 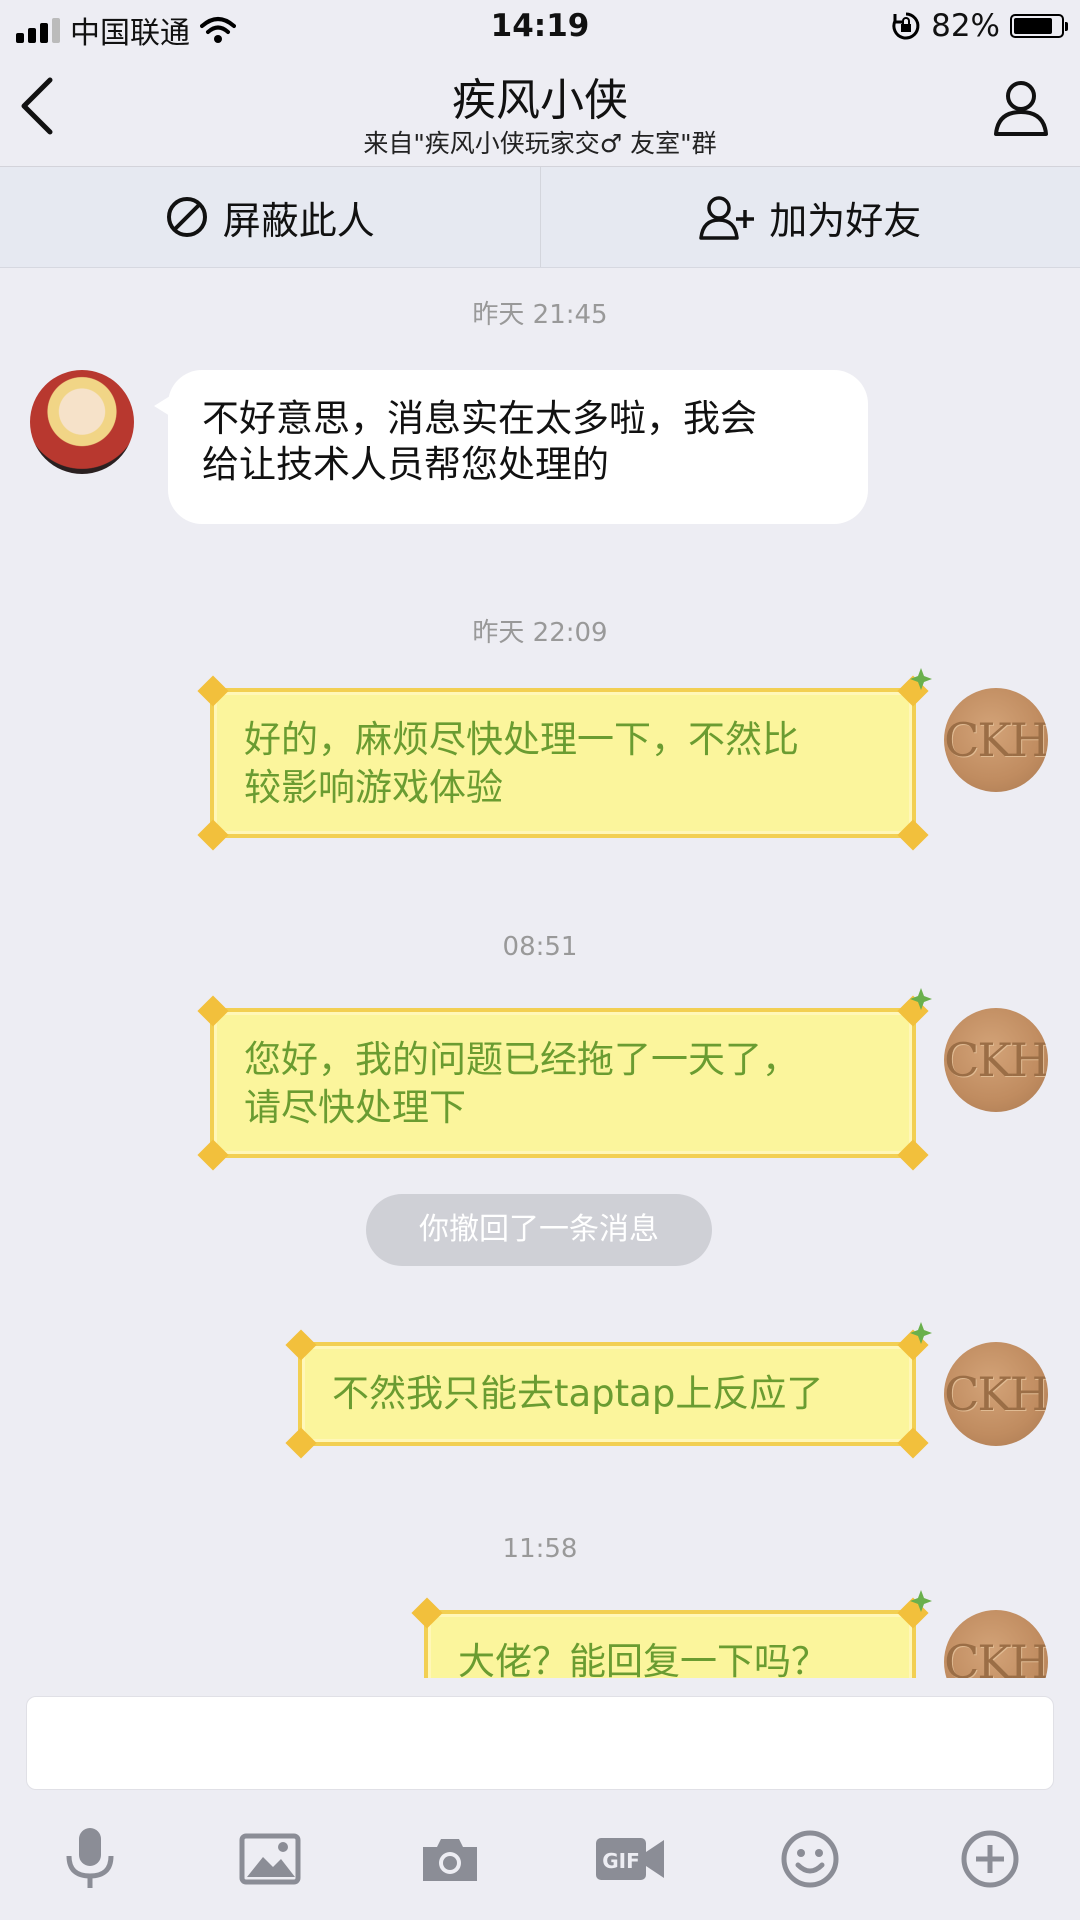 I want to click on message-timestamp: 昨天 22:09, so click(x=540, y=633).